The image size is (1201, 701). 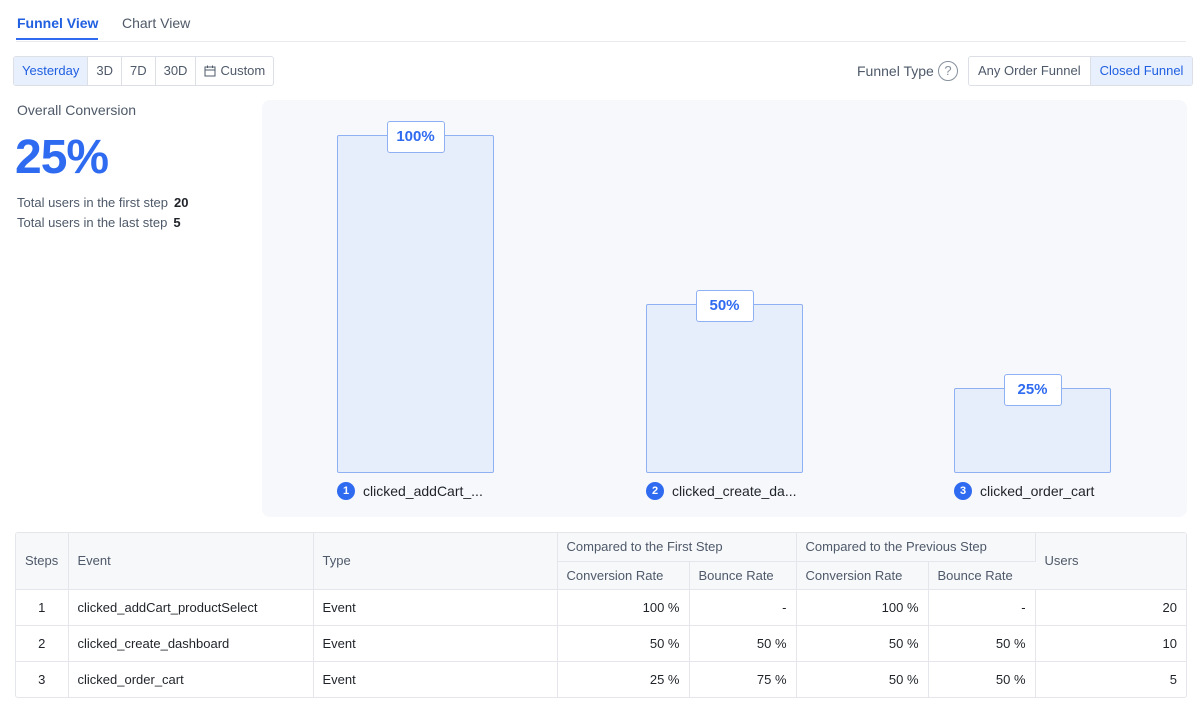 I want to click on period-30d-button: 30D, so click(x=175, y=71).